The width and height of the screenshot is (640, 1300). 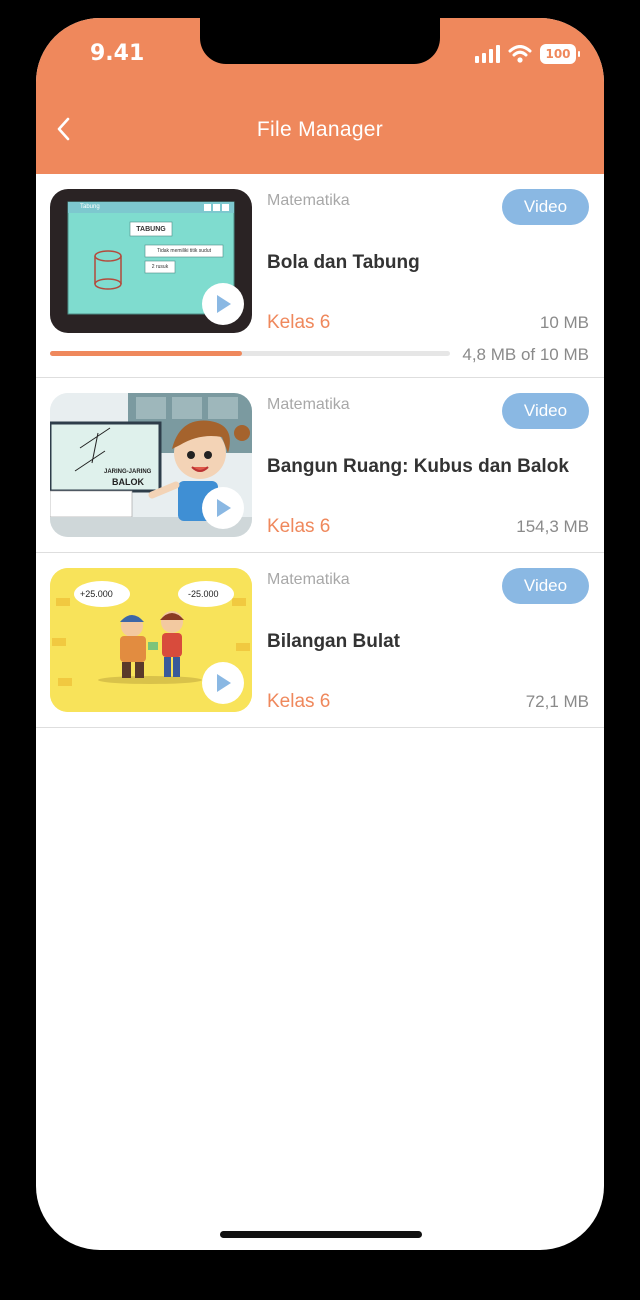 What do you see at coordinates (557, 701) in the screenshot?
I see `file-size: 72,1 MB` at bounding box center [557, 701].